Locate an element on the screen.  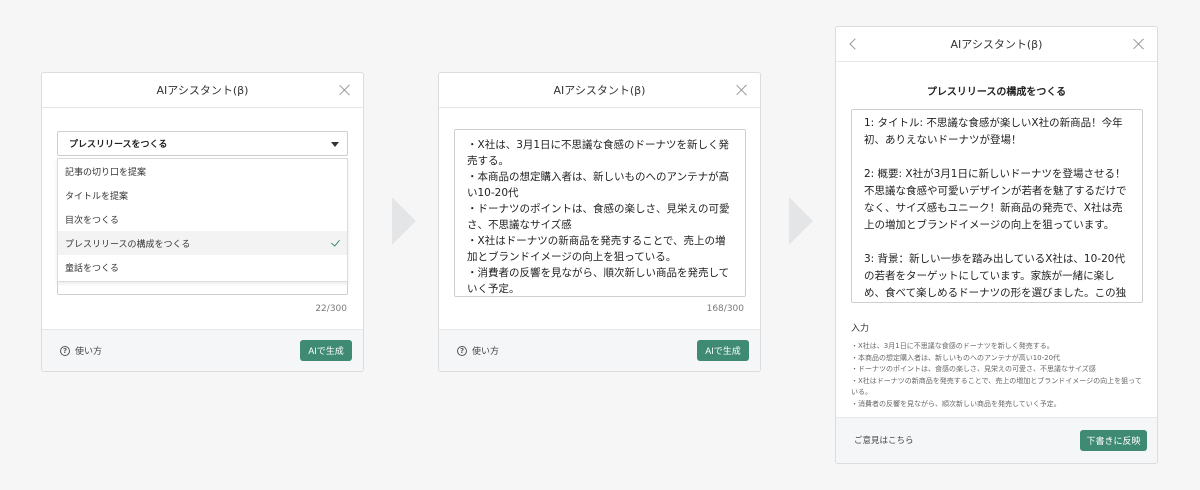
prompt-textarea is located at coordinates (202, 288).